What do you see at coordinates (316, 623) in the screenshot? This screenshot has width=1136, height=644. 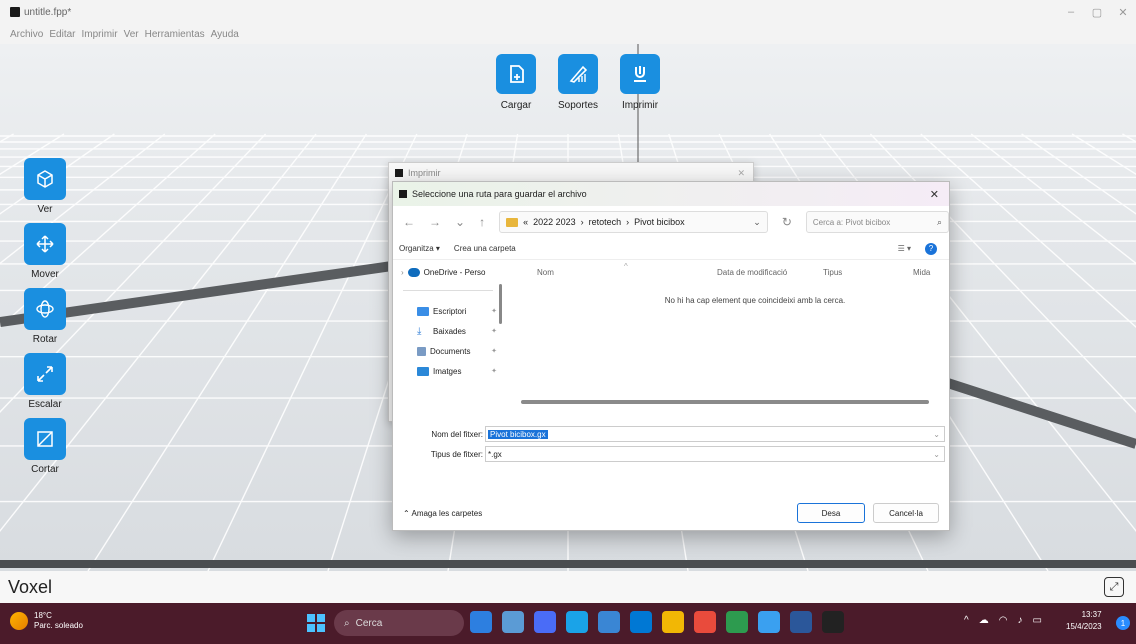 I see `start-button-icon` at bounding box center [316, 623].